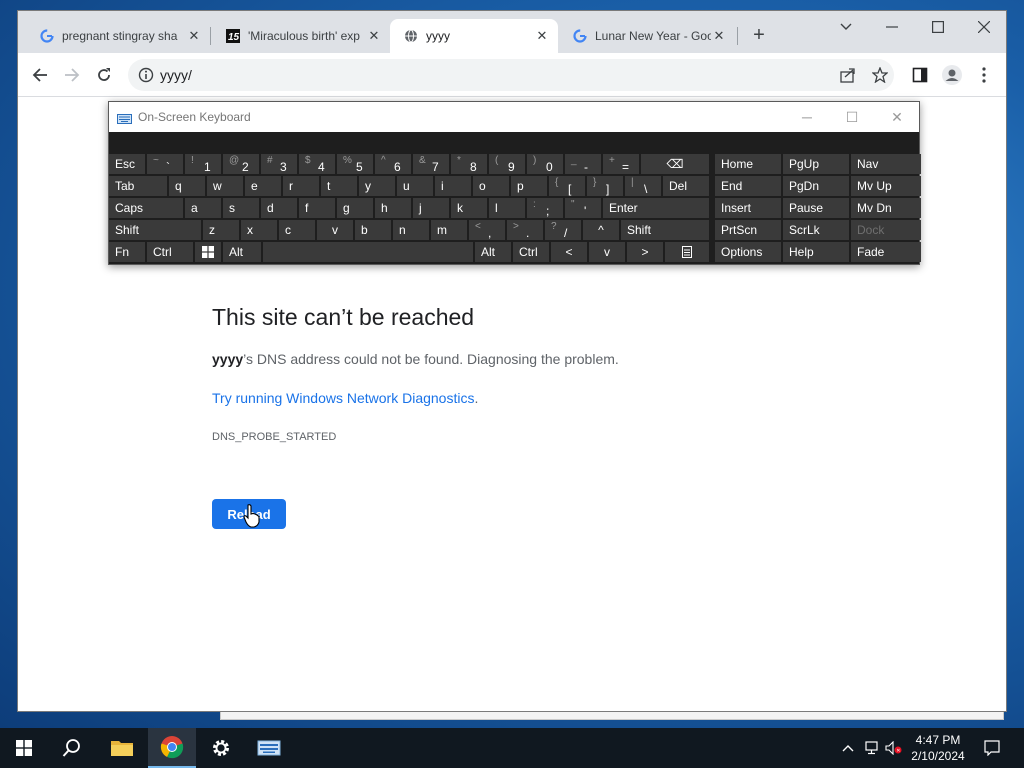 This screenshot has height=768, width=1024. I want to click on key-1: ! 1, so click(203, 164).